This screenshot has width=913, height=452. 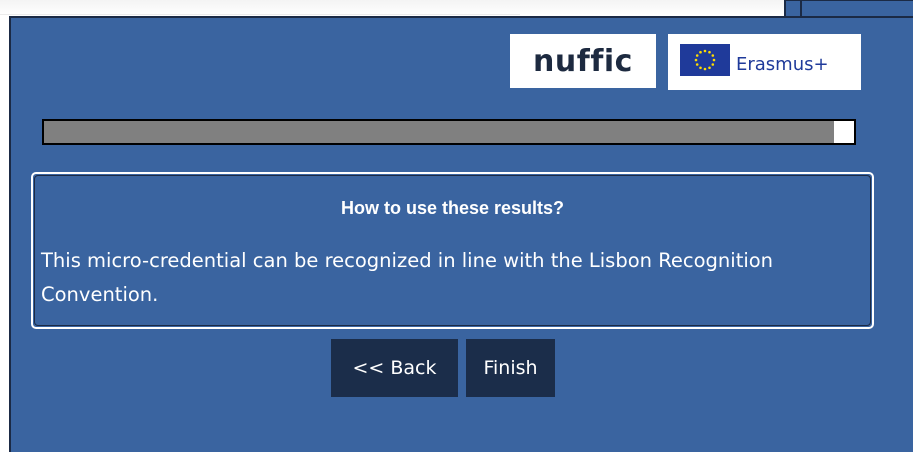 I want to click on results-title: How to use these results?, so click(x=452, y=208).